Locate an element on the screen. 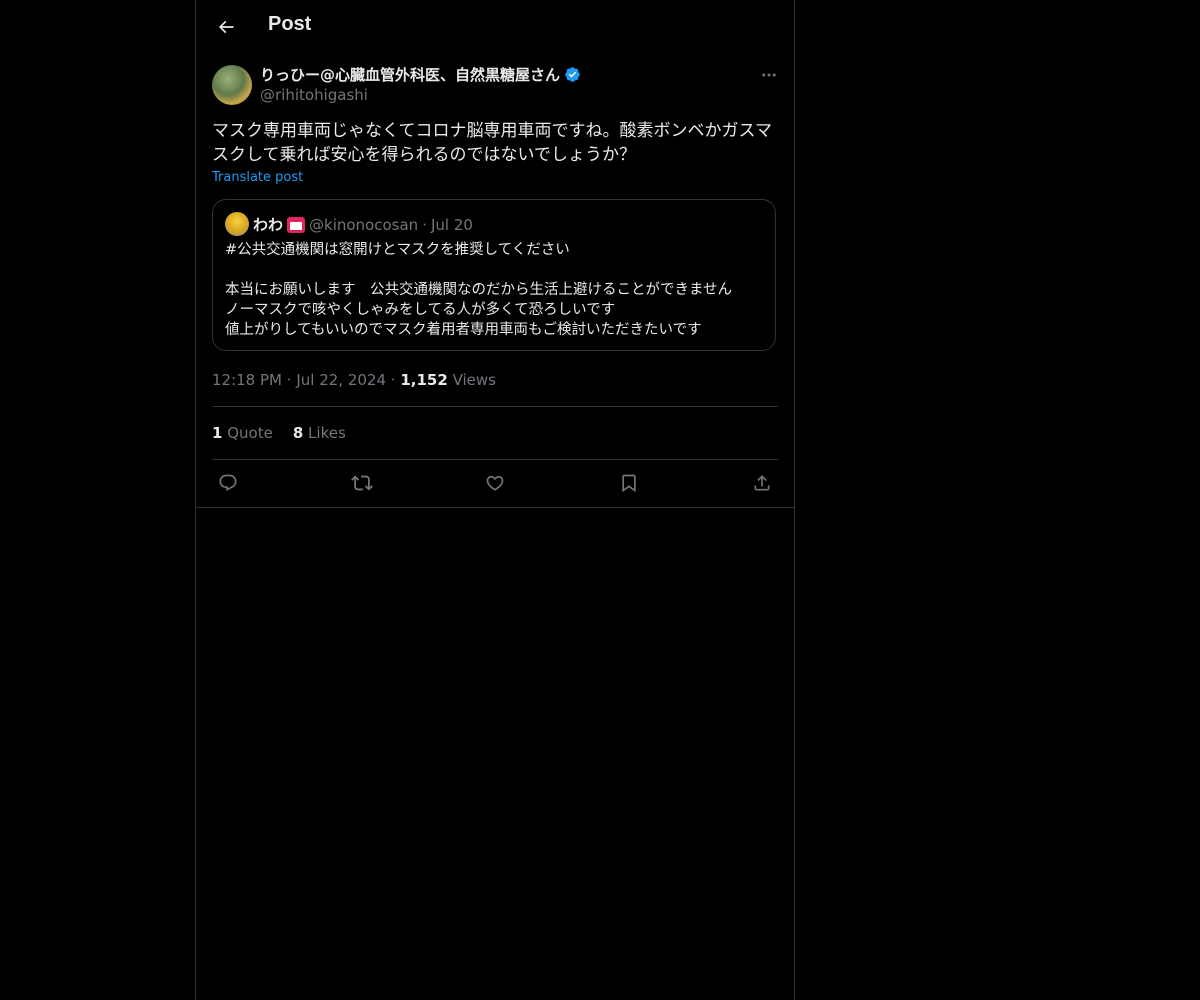  likes-stat: 8 Likes is located at coordinates (319, 433).